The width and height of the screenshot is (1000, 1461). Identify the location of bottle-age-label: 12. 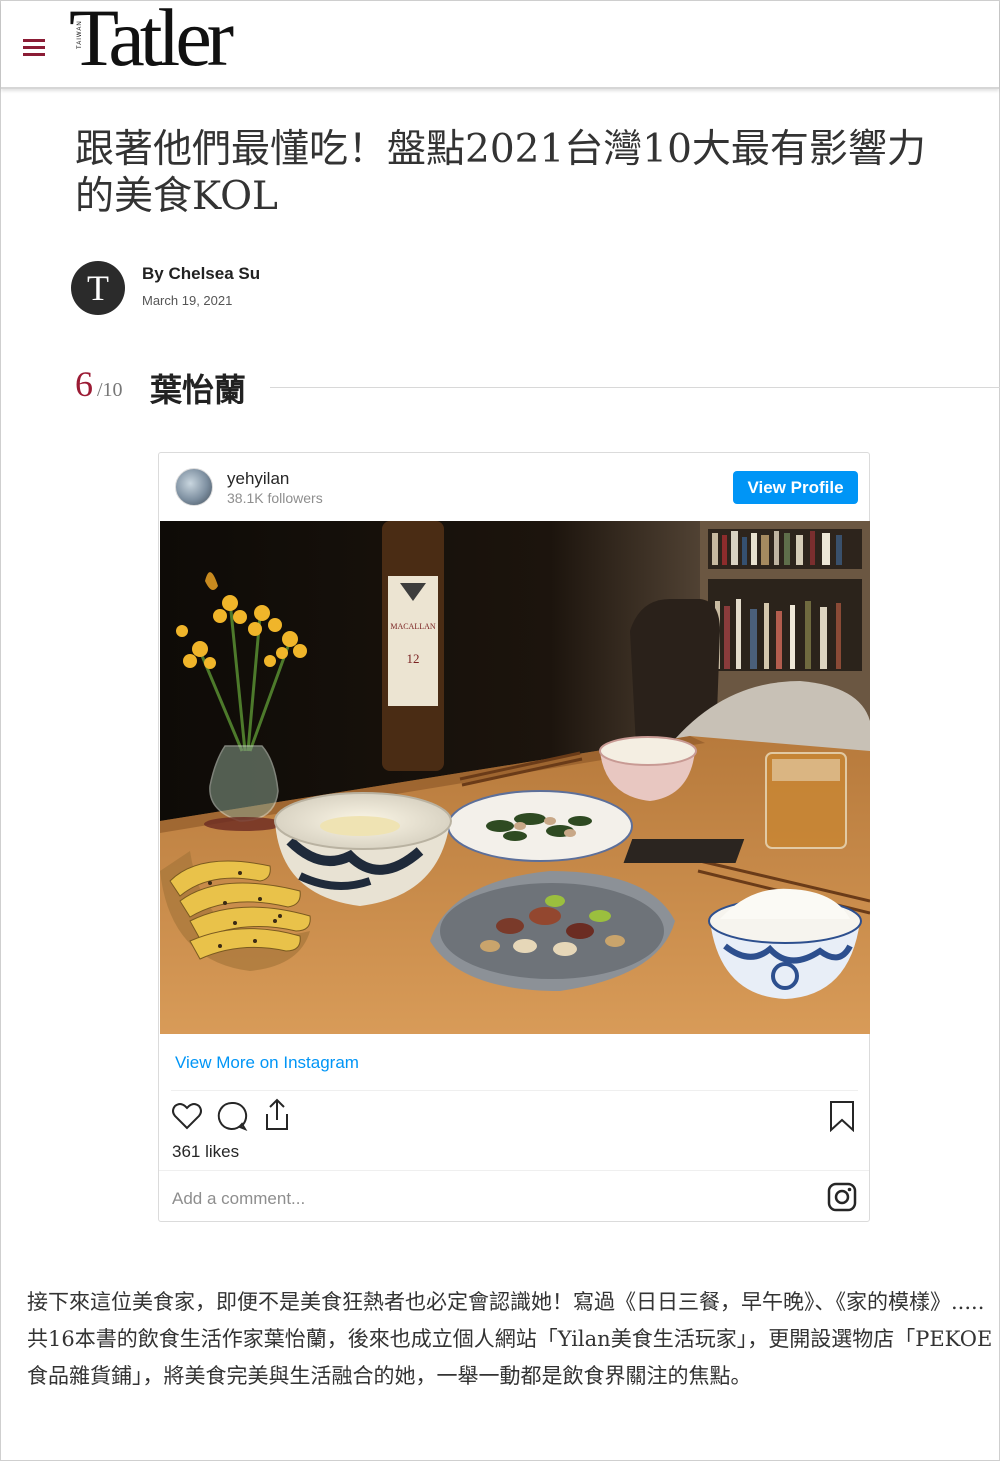
(413, 658).